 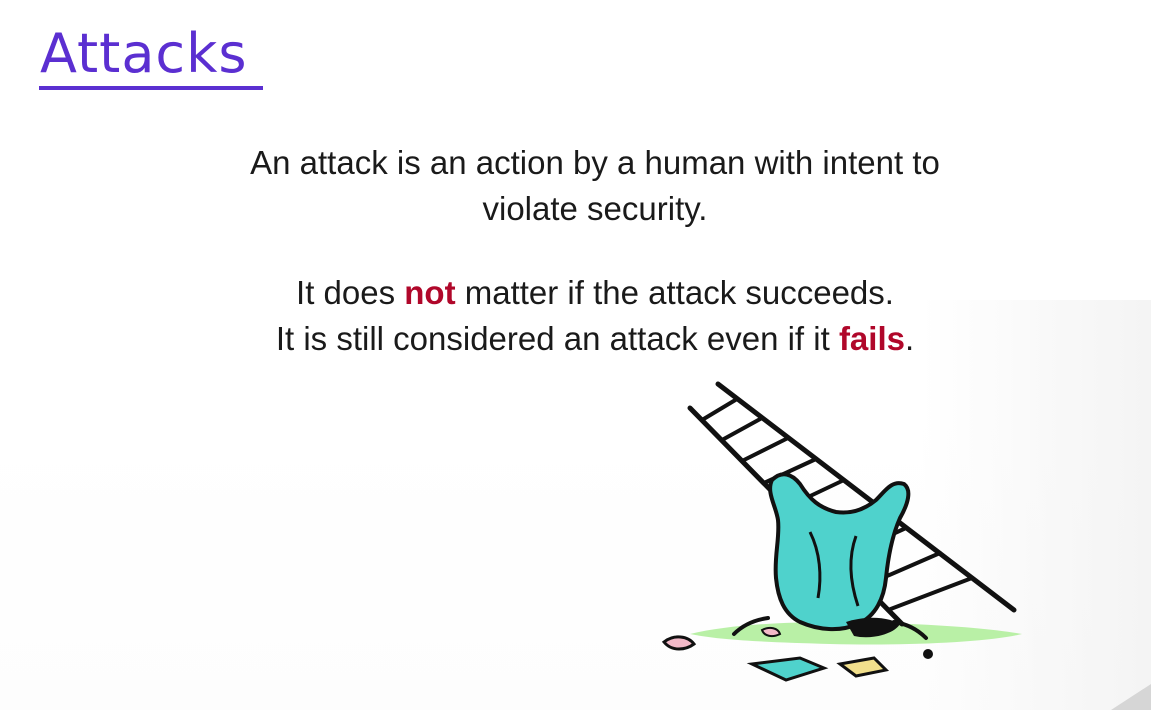 What do you see at coordinates (674, 292) in the screenshot?
I see `note-line-1-text-end: matter if the attack succeeds.` at bounding box center [674, 292].